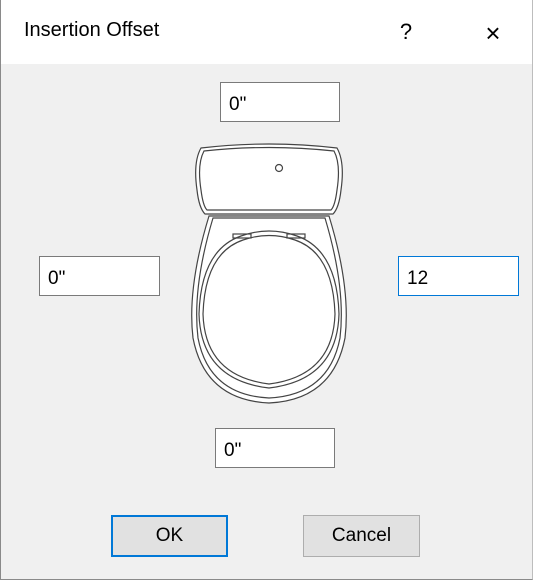 The width and height of the screenshot is (534, 581). I want to click on close-button: ×, so click(493, 33).